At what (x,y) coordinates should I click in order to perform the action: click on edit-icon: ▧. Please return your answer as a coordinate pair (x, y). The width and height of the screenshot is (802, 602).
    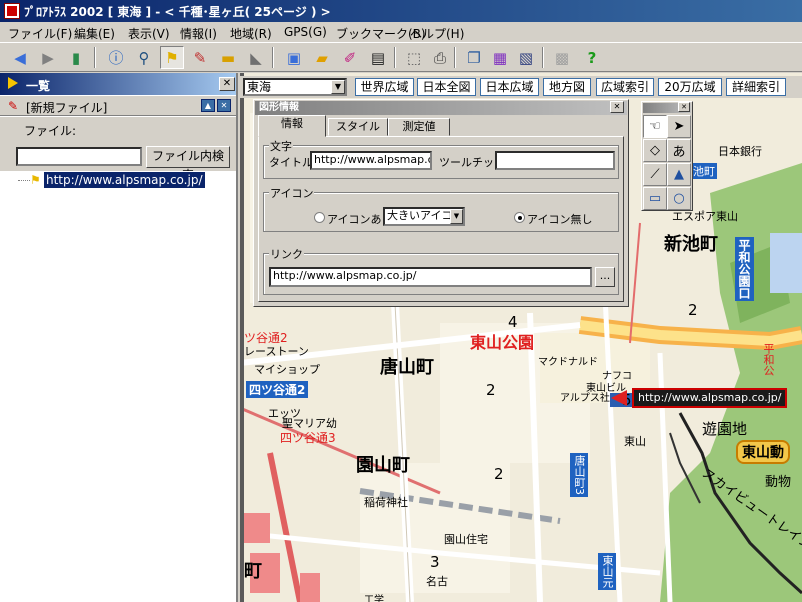
    Looking at the image, I should click on (526, 57).